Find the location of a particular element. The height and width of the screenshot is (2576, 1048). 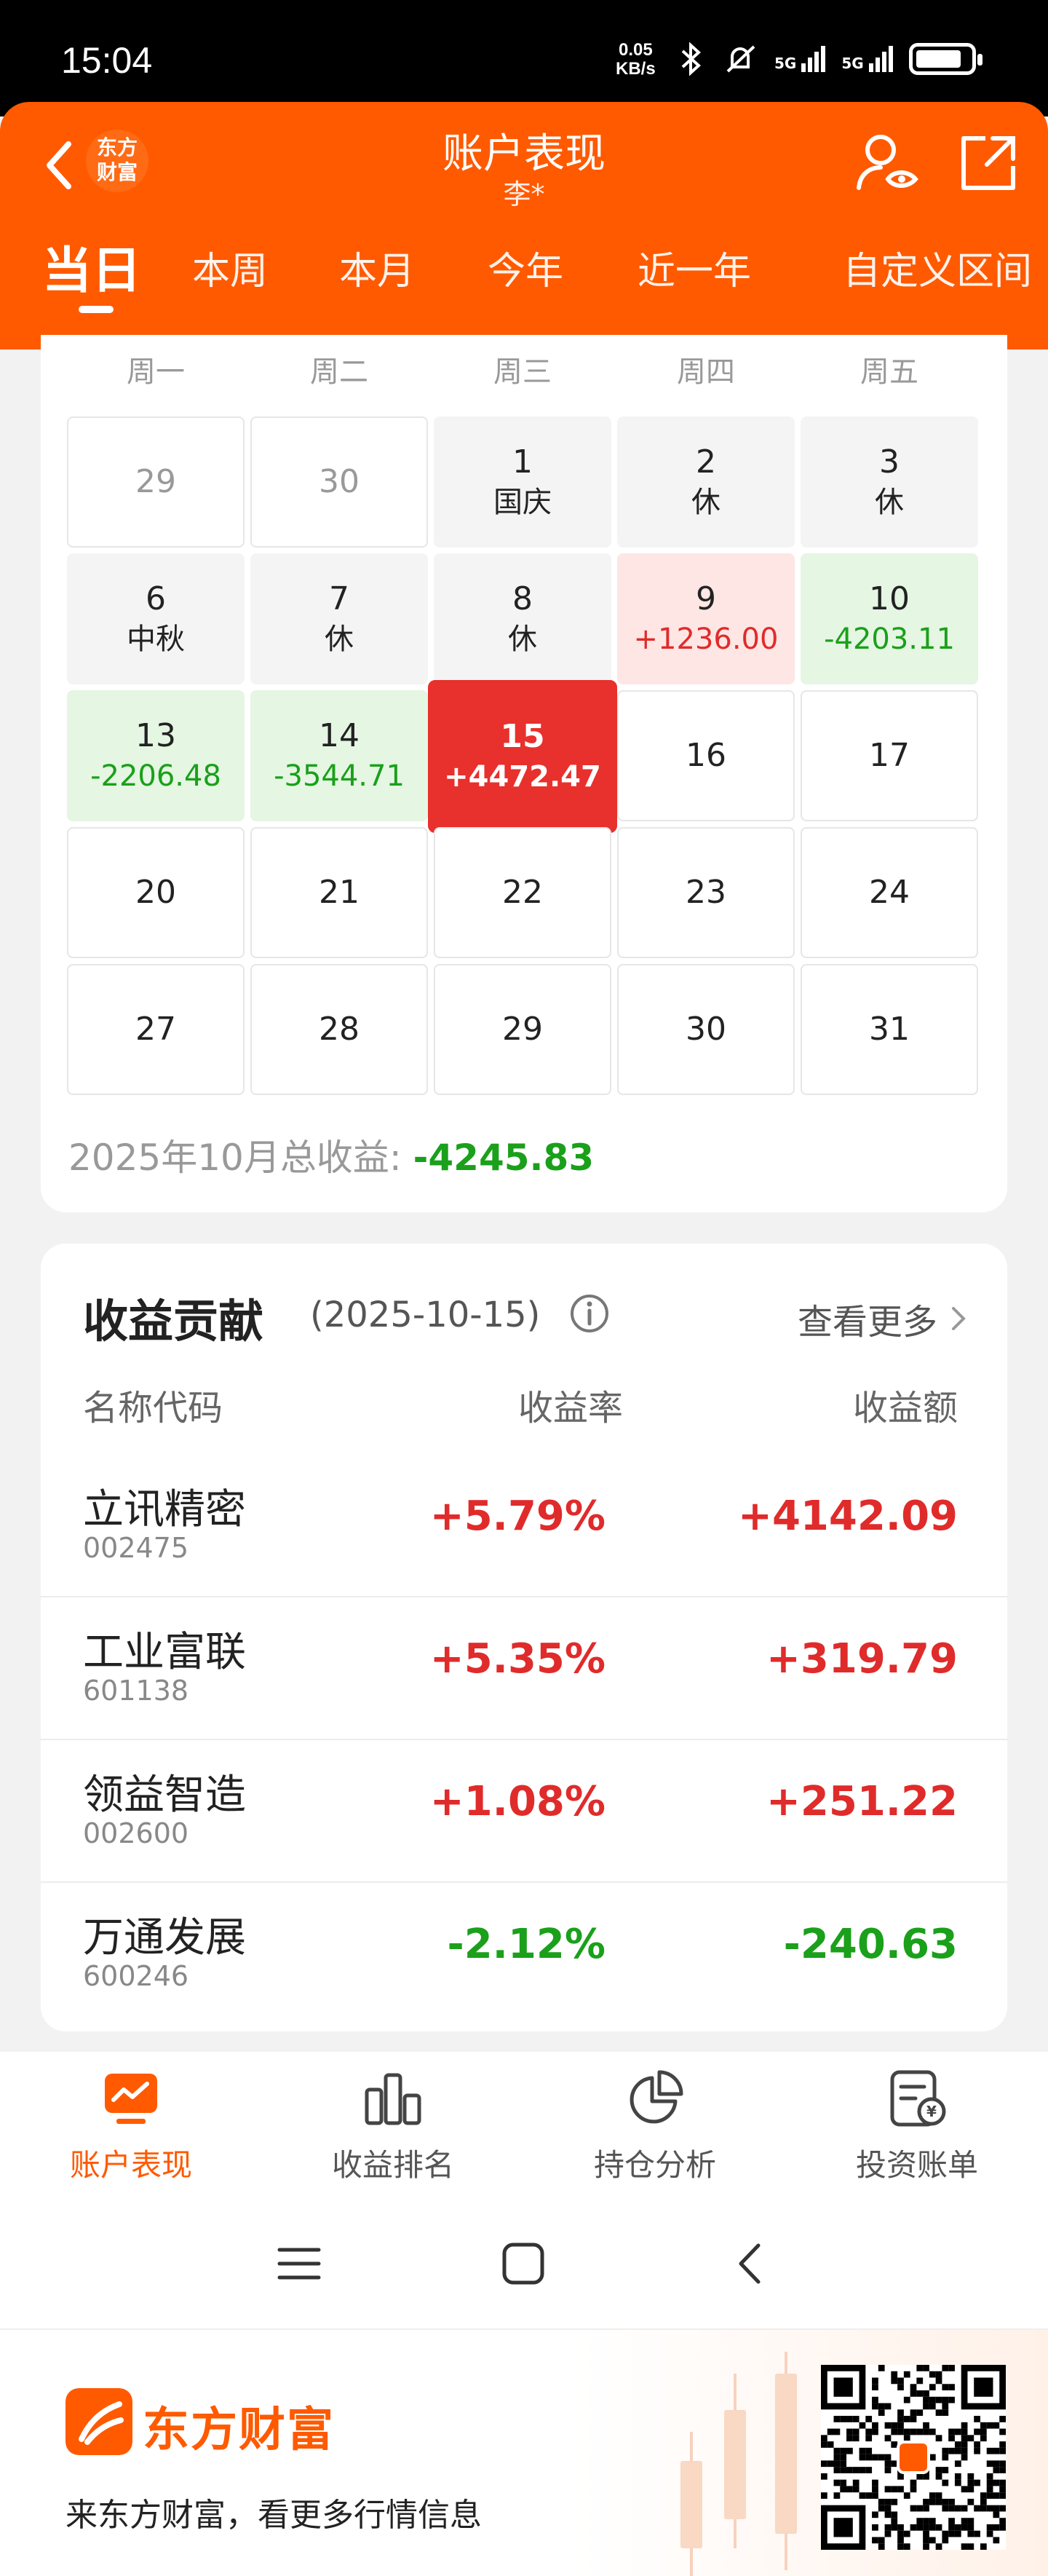

app-header: 东方 财富 账户表现 李* 当日 本周 本月 今年 近一年 自定义区间 is located at coordinates (524, 226).